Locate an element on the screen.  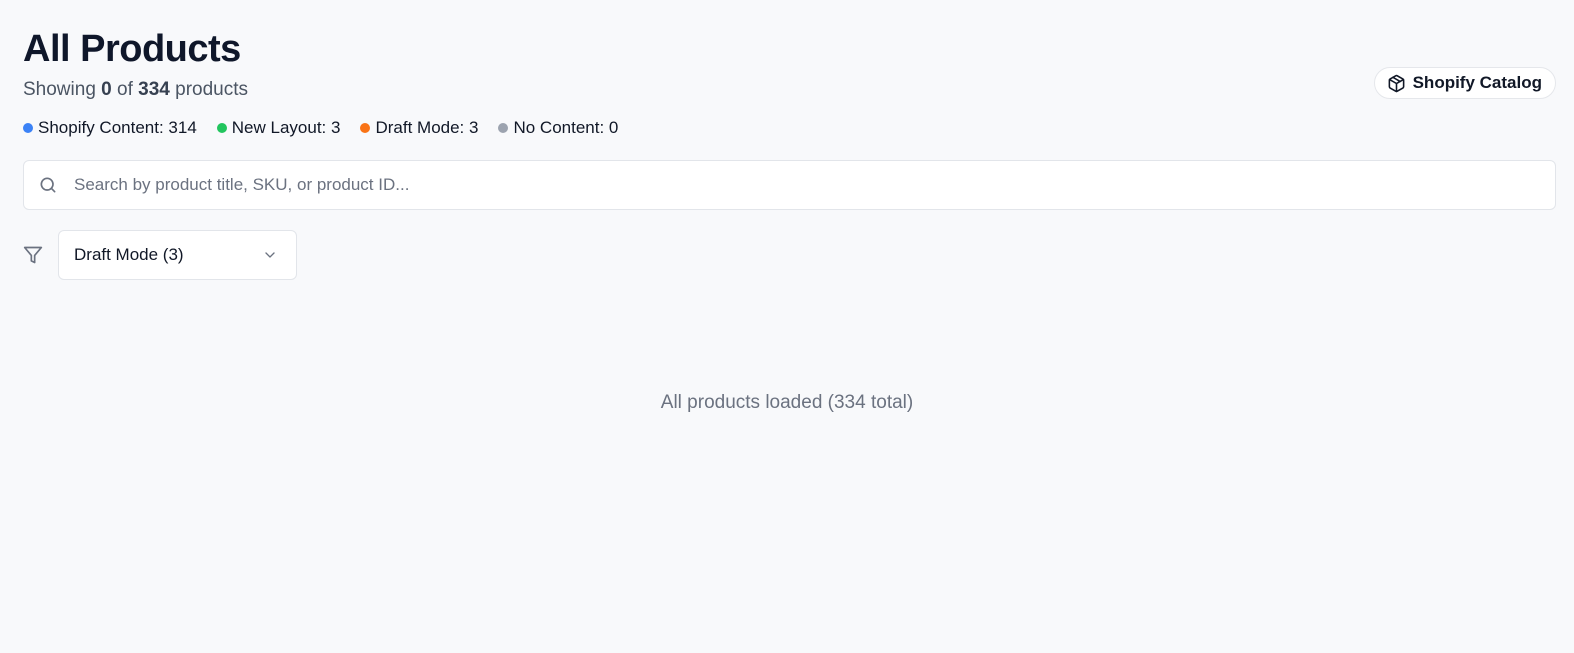
showing-count: 0 is located at coordinates (106, 89).